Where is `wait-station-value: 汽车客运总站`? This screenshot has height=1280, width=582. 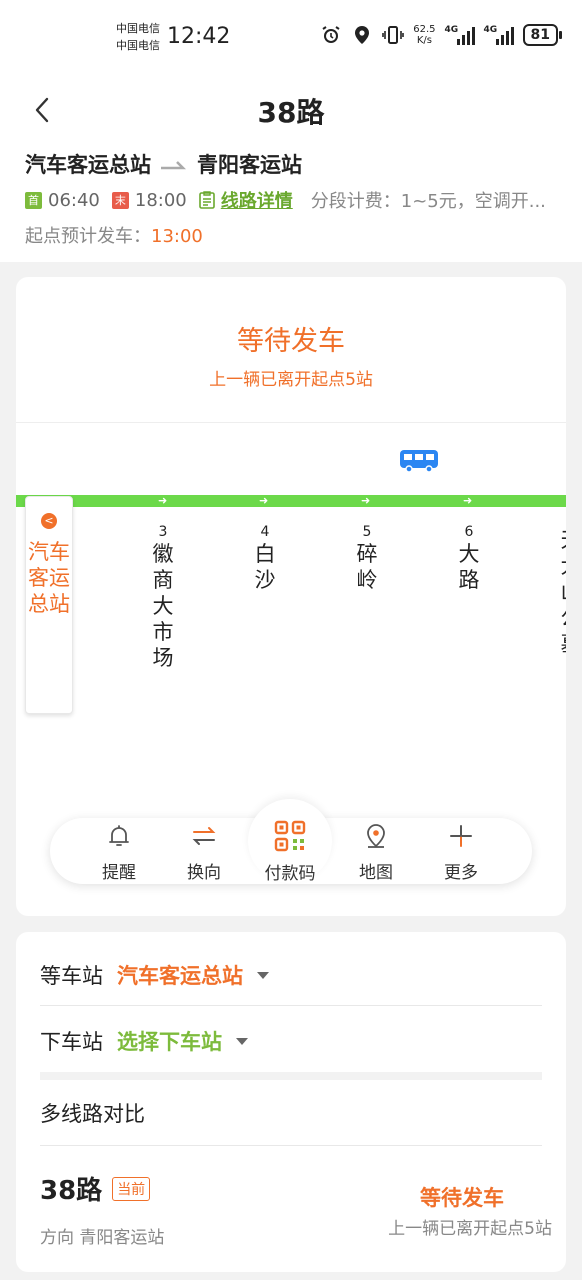
wait-station-value: 汽车客运总站 is located at coordinates (180, 976).